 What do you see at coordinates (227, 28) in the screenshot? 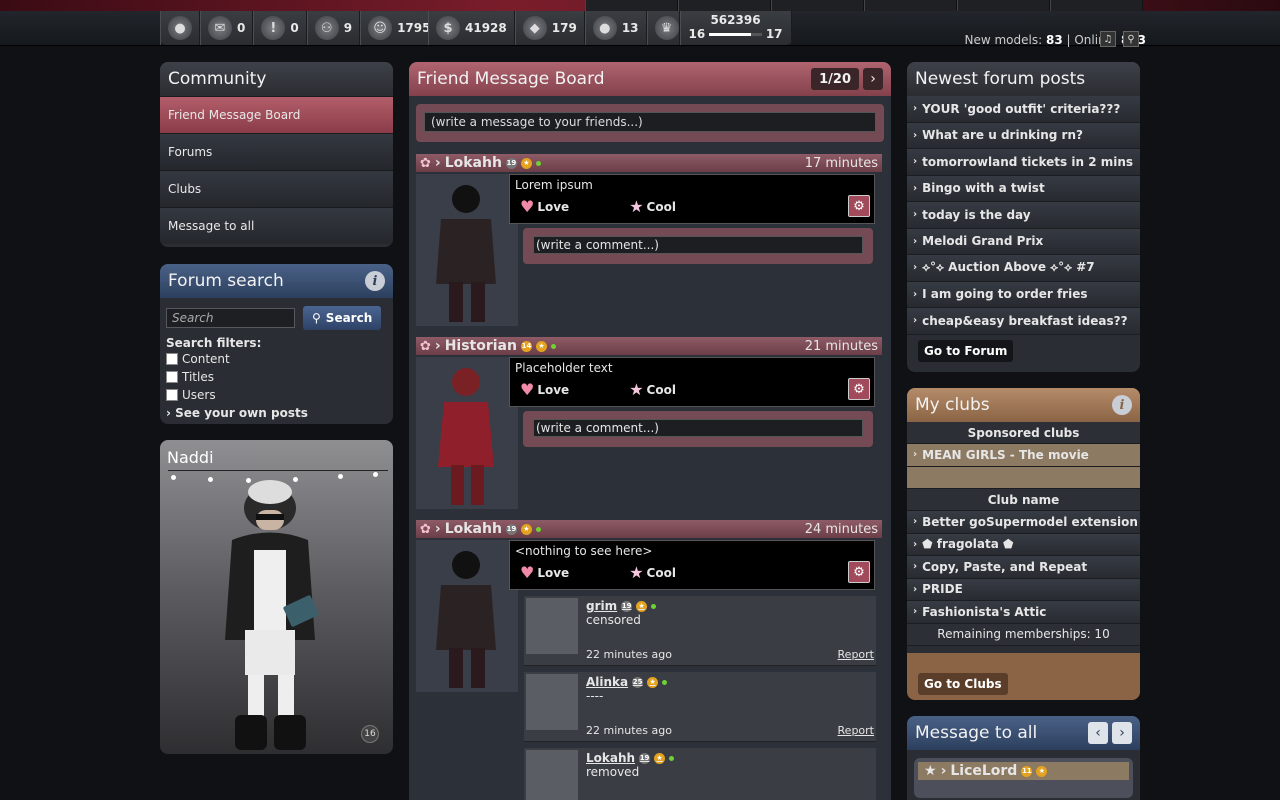
I see `mail-stat: ✉ 0` at bounding box center [227, 28].